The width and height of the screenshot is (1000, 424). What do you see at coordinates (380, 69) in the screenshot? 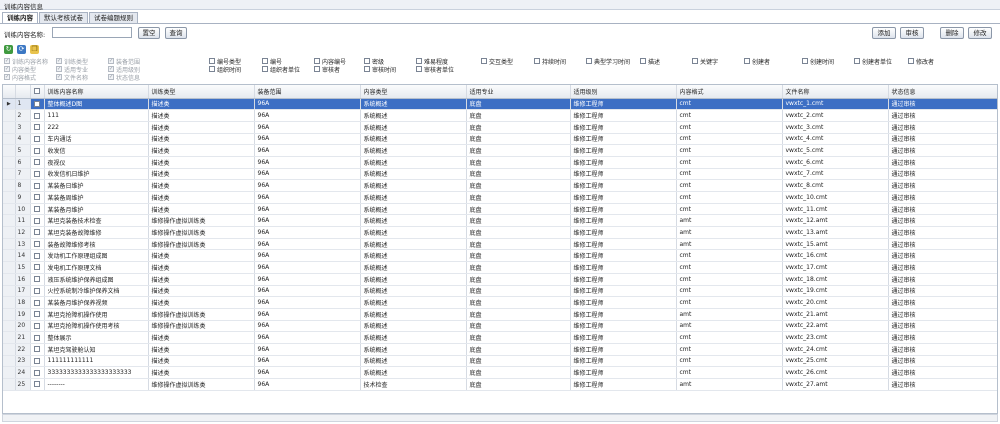
I see `column-option: 审核时间` at bounding box center [380, 69].